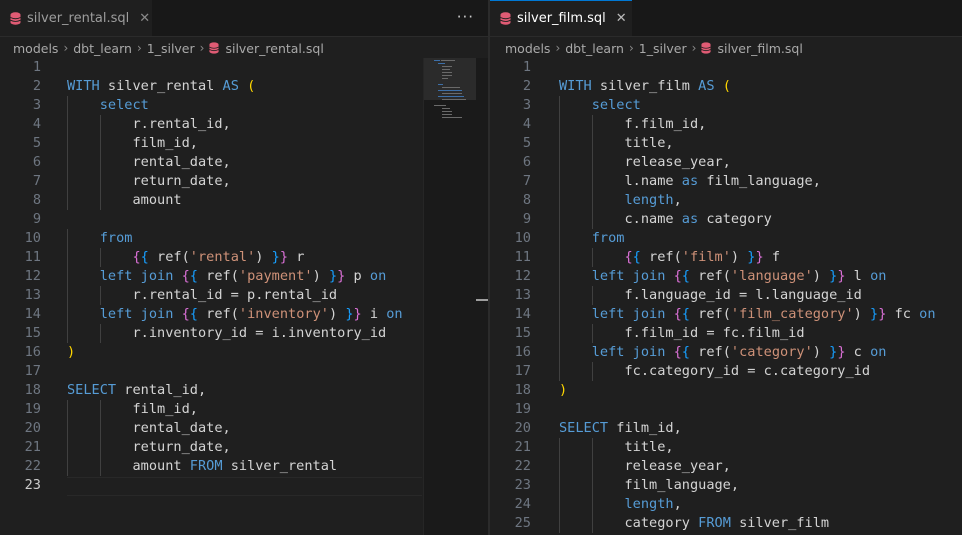  I want to click on code-line: 16 left join {{ ref('category') }} c on, so click(726, 352).